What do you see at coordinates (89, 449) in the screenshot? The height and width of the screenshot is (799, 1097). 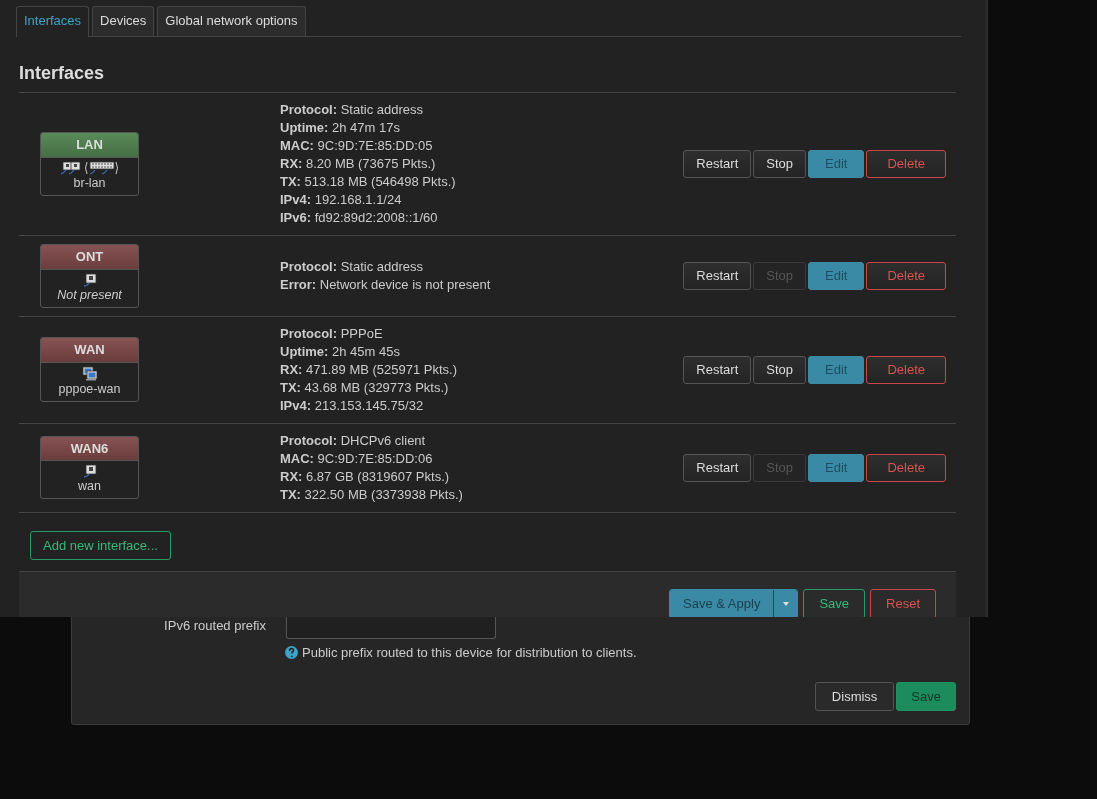 I see `interface-name: WAN6` at bounding box center [89, 449].